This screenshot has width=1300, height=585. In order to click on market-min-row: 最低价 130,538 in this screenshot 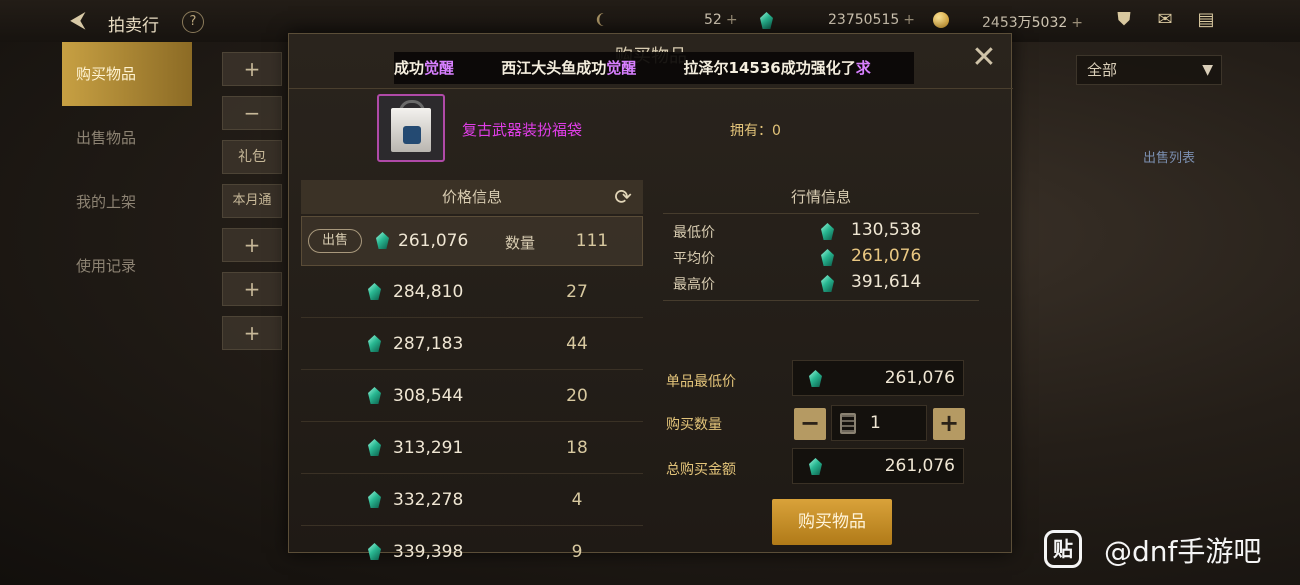, I will do `click(821, 231)`.